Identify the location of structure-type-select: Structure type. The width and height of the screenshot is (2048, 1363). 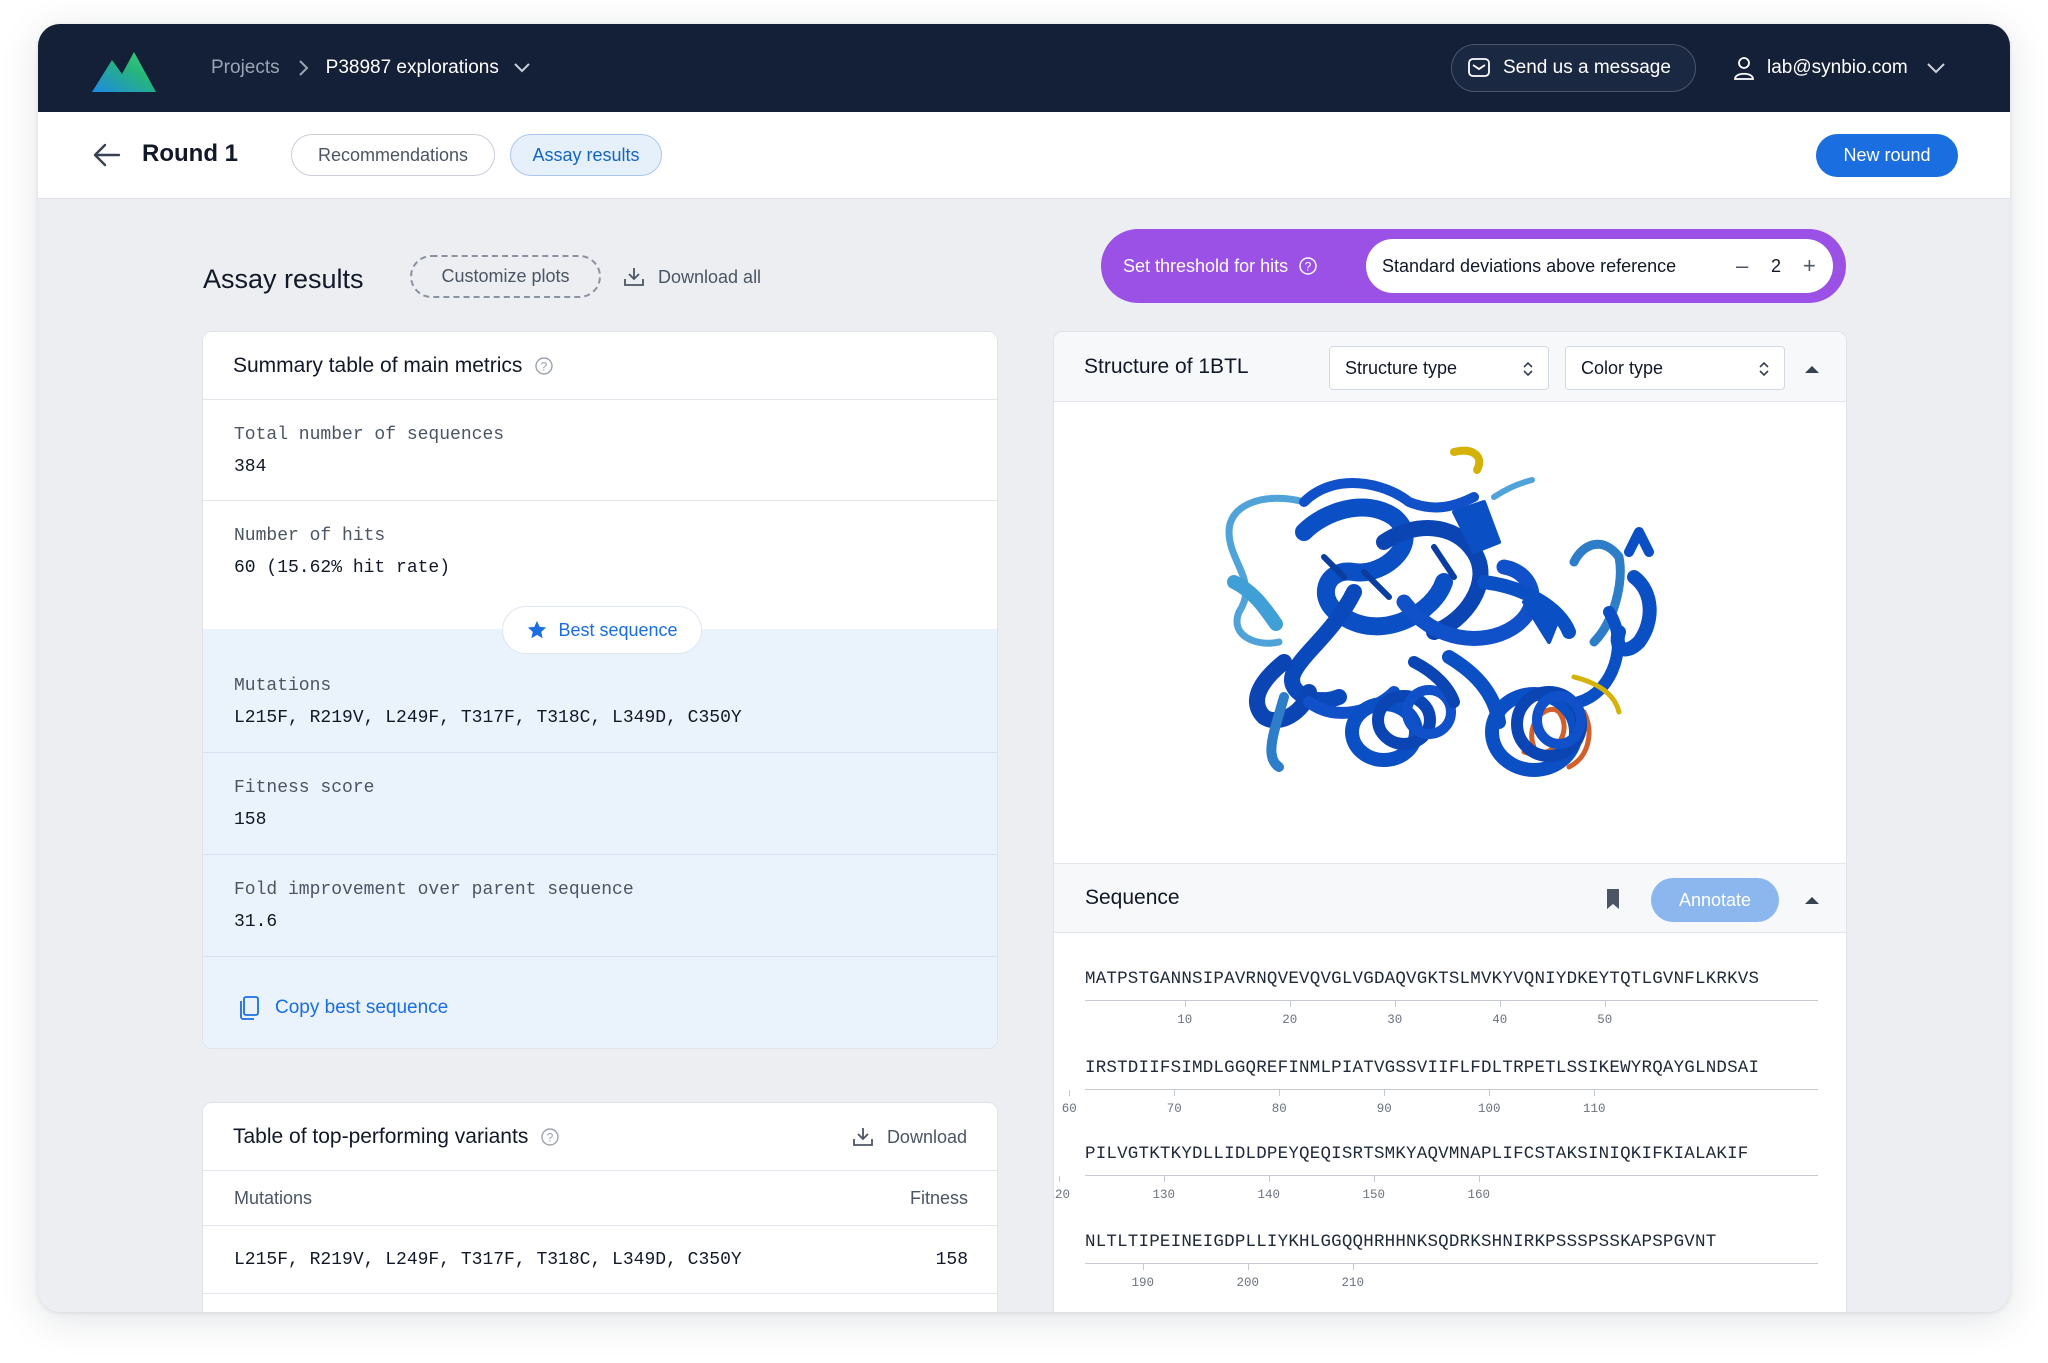
(1439, 368).